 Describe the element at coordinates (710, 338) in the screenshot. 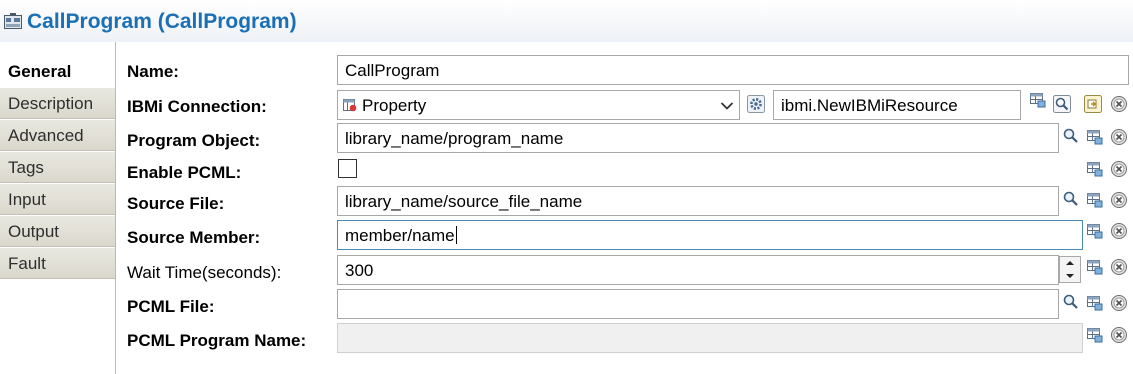

I see `pcml-program-name-field` at that location.